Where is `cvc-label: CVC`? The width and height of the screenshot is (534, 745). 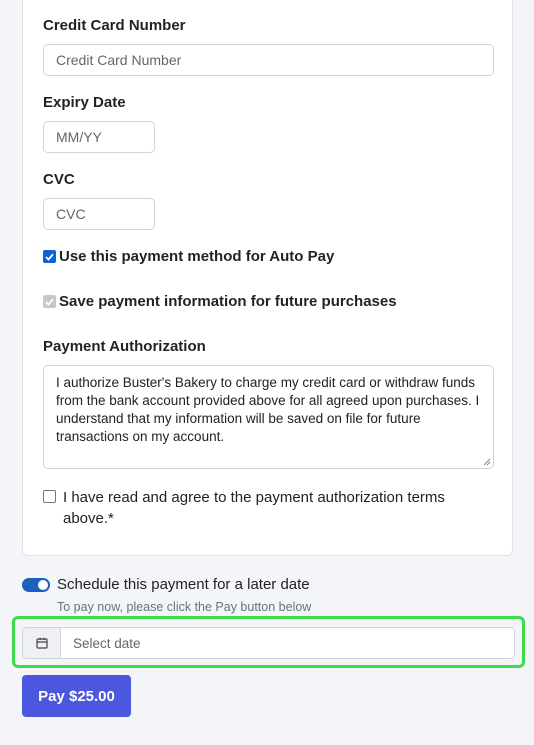
cvc-label: CVC is located at coordinates (59, 179).